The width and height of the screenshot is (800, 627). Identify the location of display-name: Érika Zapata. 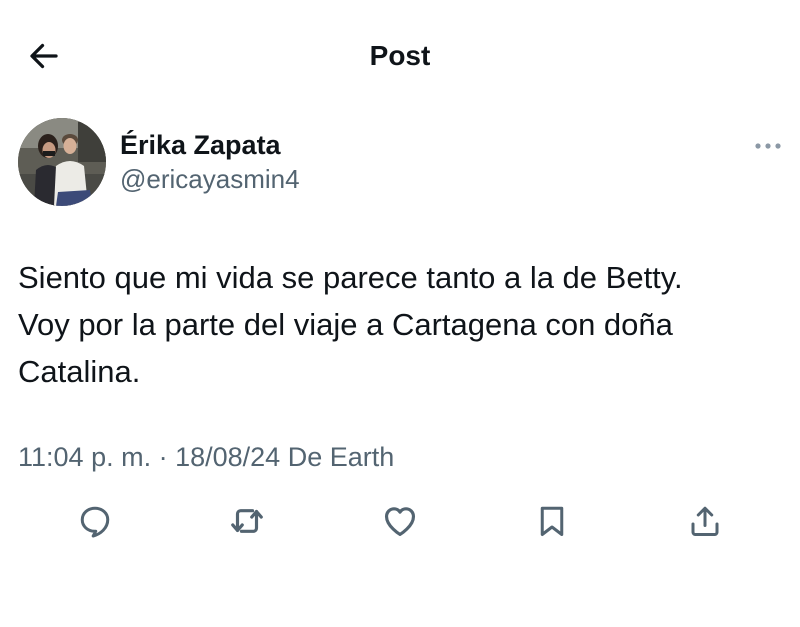
(210, 145).